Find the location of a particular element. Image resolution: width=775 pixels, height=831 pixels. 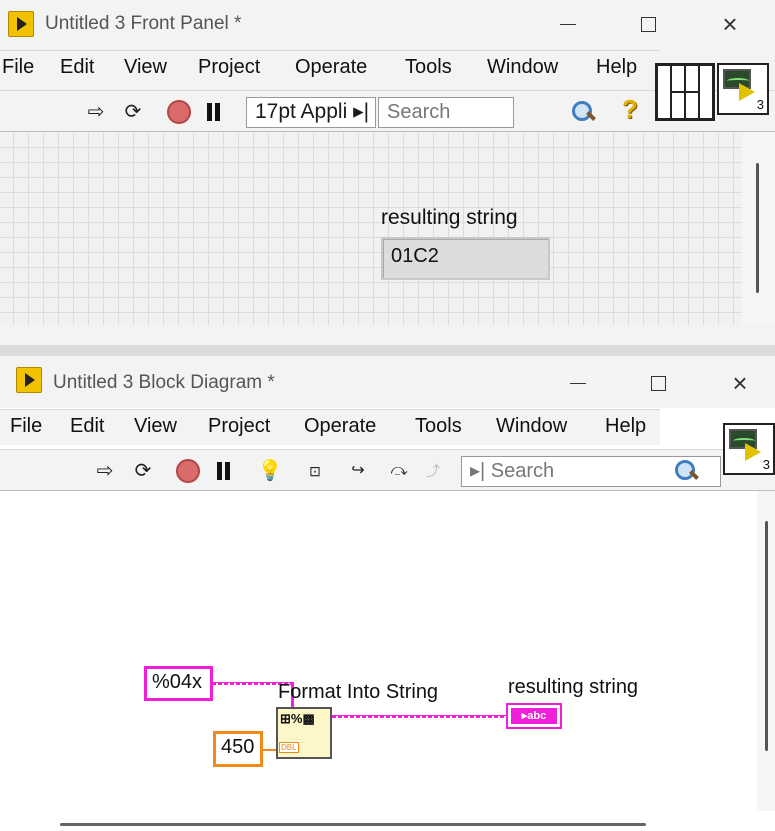

retain-wire-values-icon: ⊡ is located at coordinates (315, 471).